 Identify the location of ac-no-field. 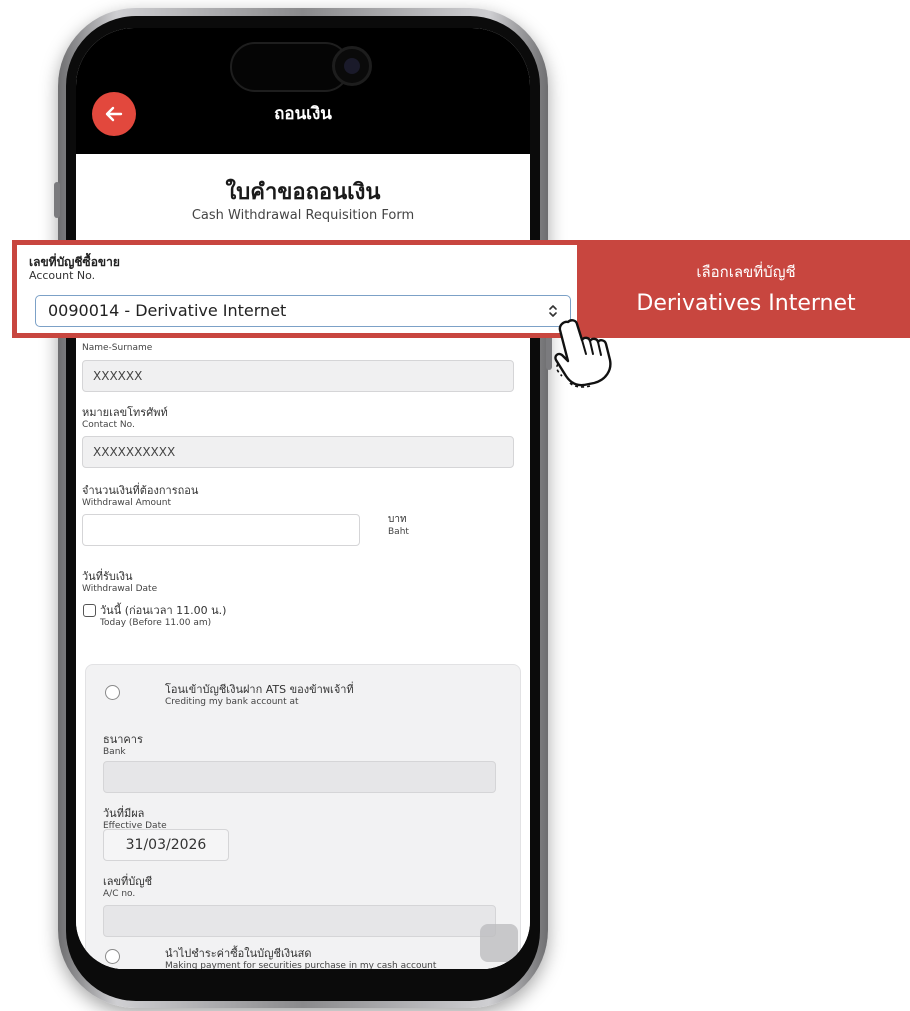
(299, 921).